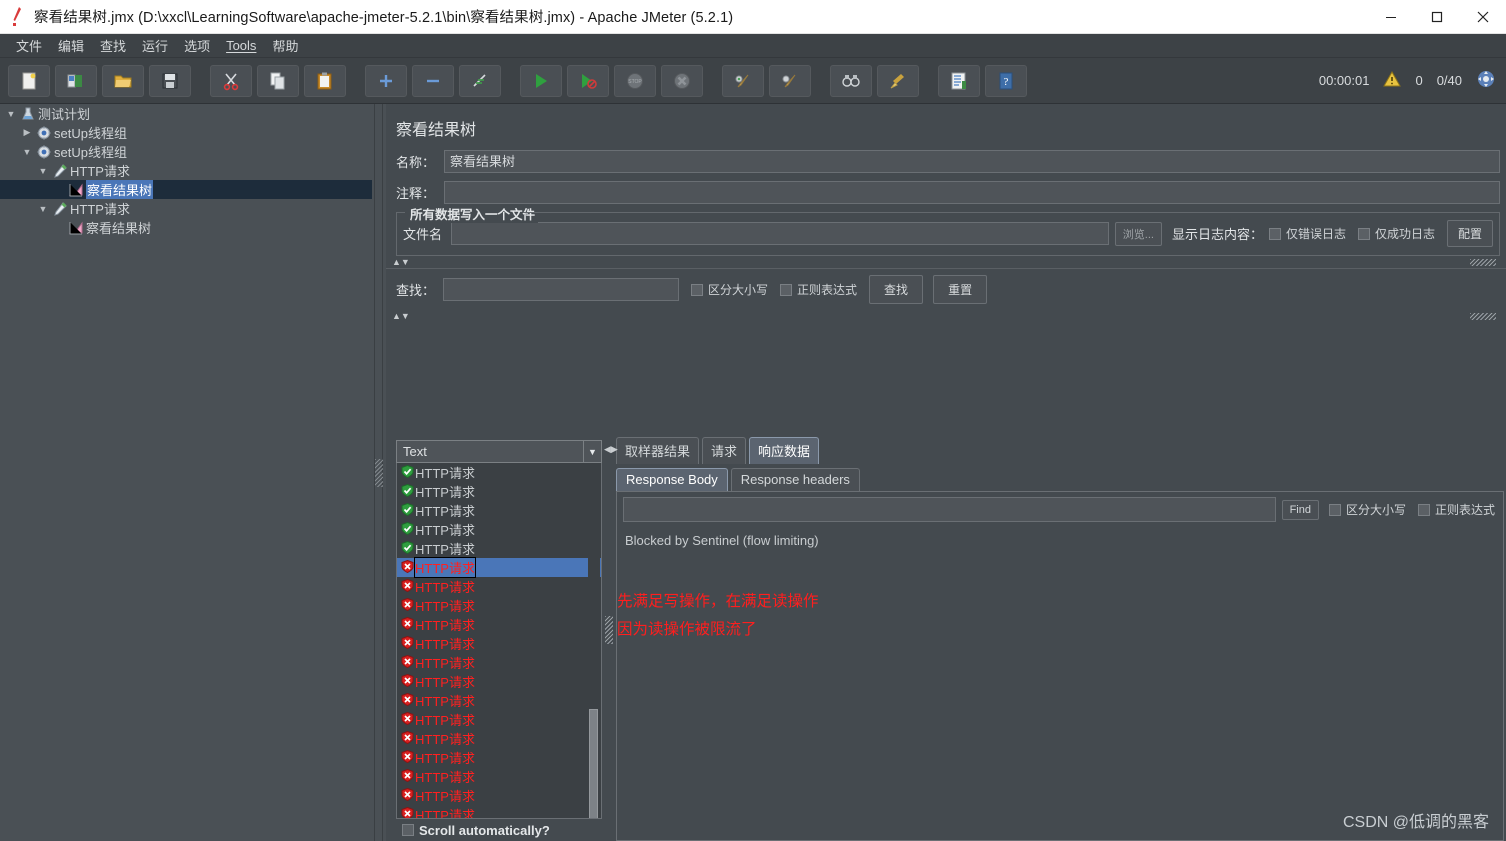 This screenshot has height=841, width=1506. What do you see at coordinates (197, 45) in the screenshot?
I see `menu-options: 选项` at bounding box center [197, 45].